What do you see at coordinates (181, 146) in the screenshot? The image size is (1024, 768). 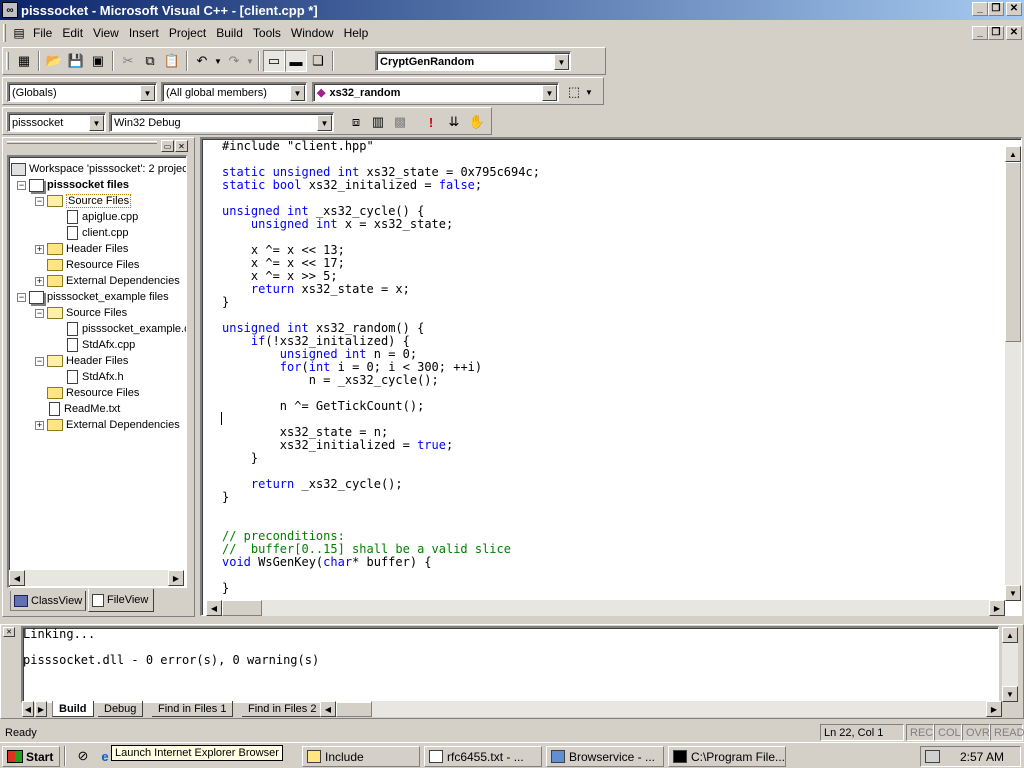 I see `workspace-close-icon: ✕` at bounding box center [181, 146].